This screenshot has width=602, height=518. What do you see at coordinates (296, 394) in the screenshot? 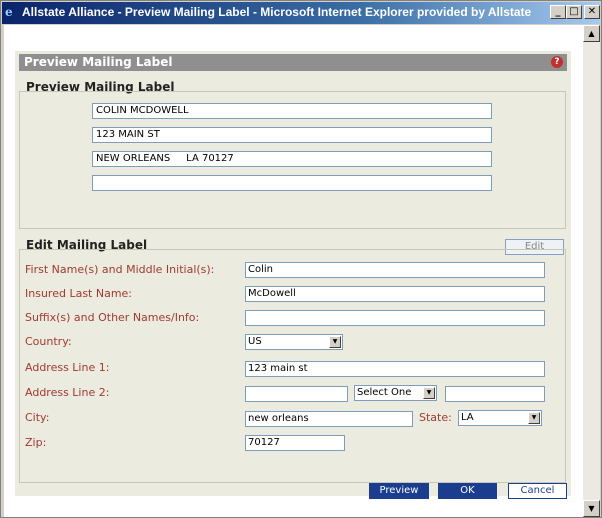
I see `address2-input` at bounding box center [296, 394].